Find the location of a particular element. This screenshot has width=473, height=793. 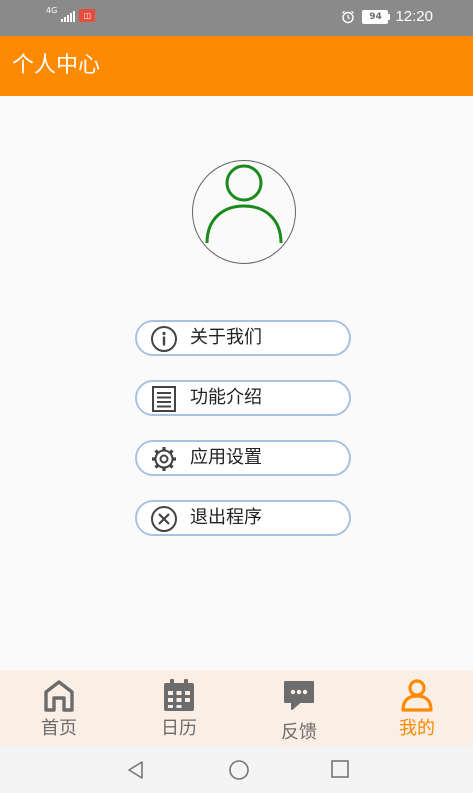

info-icon is located at coordinates (164, 339).